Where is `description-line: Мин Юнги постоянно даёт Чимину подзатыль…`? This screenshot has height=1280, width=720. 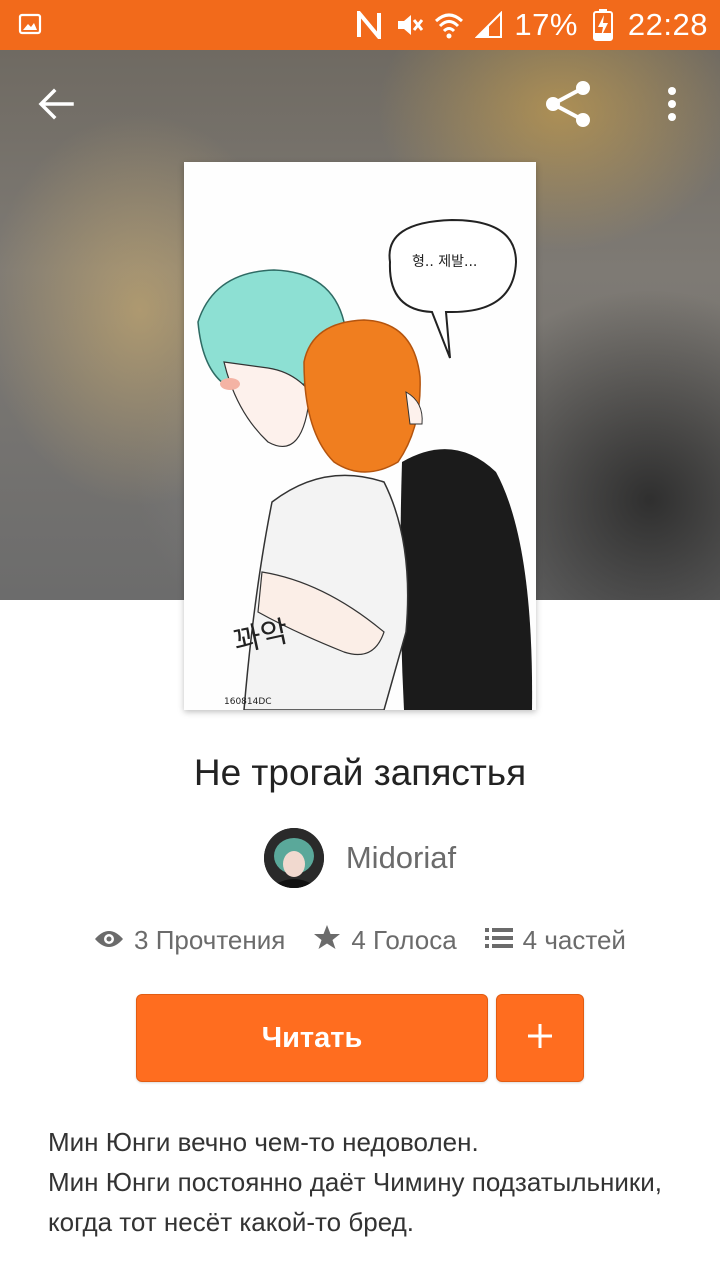
description-line: Мин Юнги постоянно даёт Чимину подзатыль… is located at coordinates (355, 1202).